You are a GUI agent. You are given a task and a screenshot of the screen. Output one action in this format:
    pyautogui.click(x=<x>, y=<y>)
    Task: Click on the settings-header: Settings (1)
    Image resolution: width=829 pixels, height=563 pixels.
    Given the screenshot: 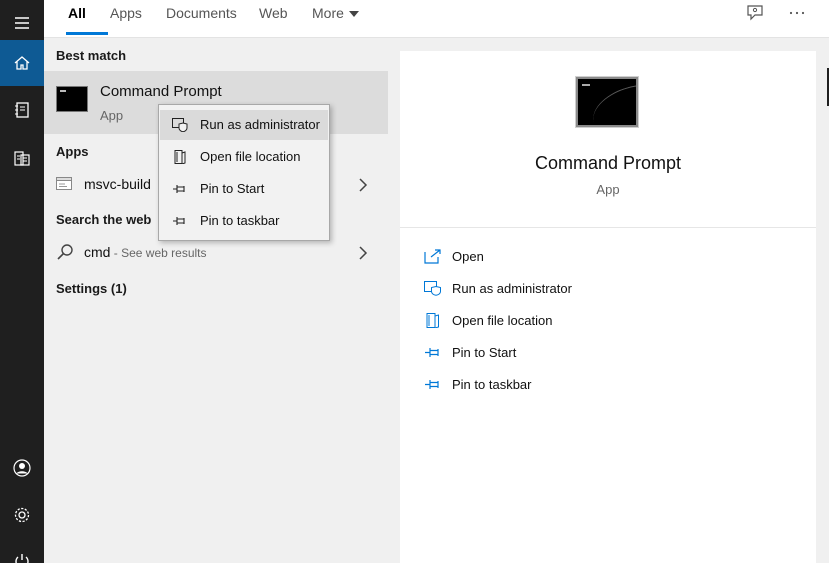 What is the action you would take?
    pyautogui.click(x=91, y=288)
    